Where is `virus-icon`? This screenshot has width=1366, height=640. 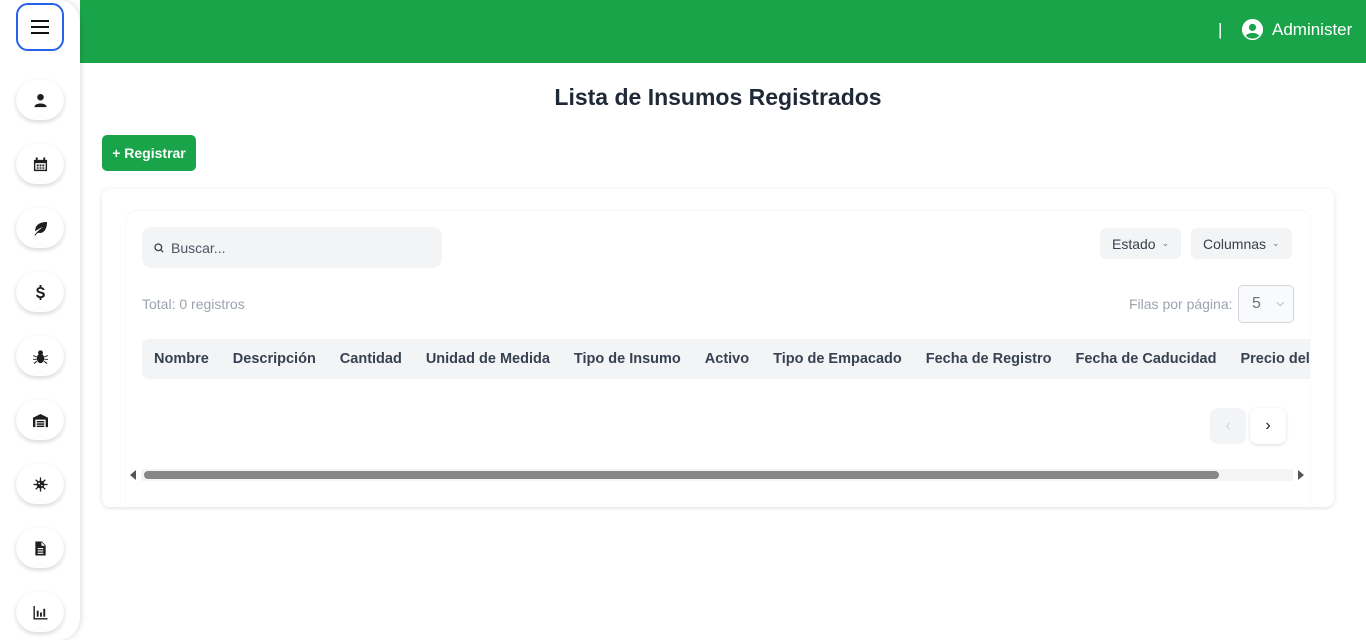
virus-icon is located at coordinates (40, 484).